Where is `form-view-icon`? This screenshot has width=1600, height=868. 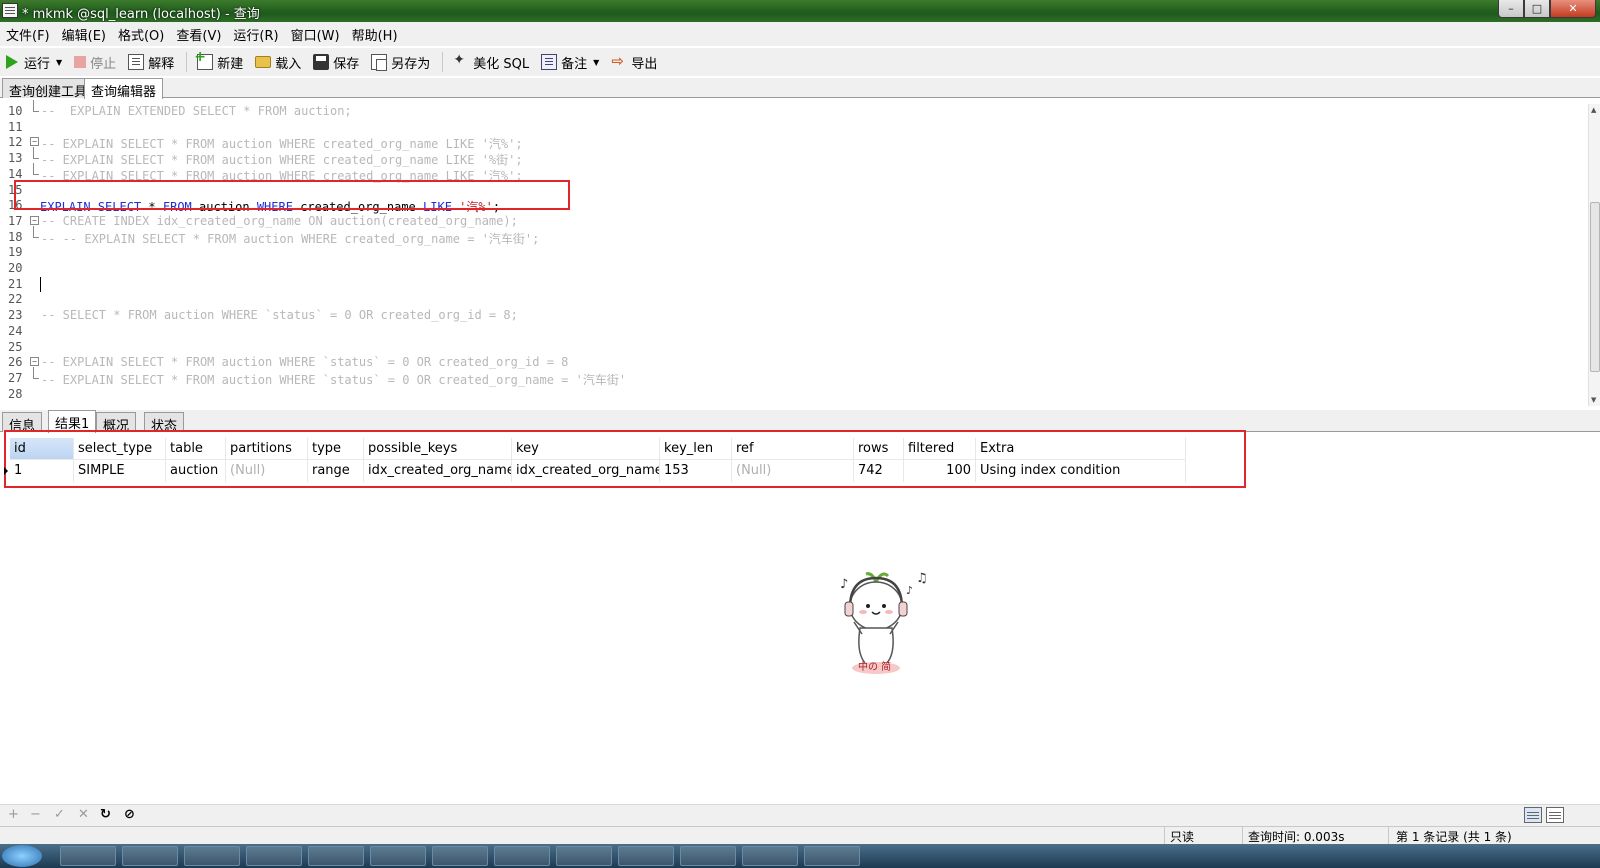
form-view-icon is located at coordinates (1555, 815).